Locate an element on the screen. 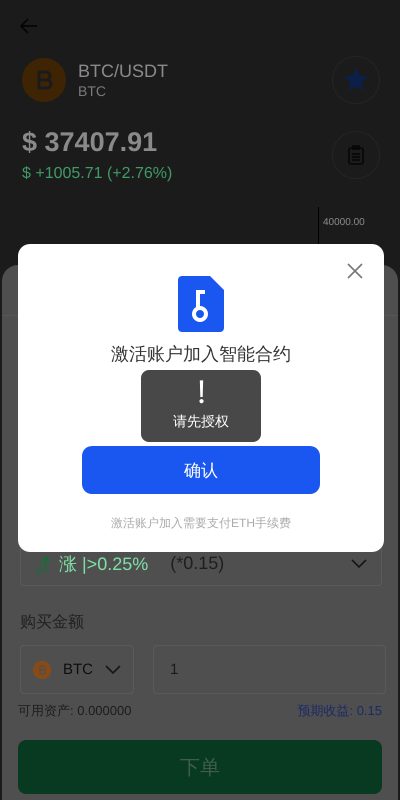  confirm-button: 确认 is located at coordinates (201, 470).